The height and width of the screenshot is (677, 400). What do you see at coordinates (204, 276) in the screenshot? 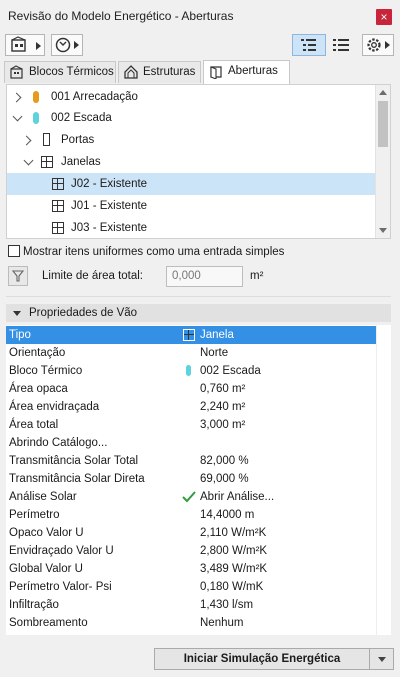
I see `area-limit-input: 0,000` at bounding box center [204, 276].